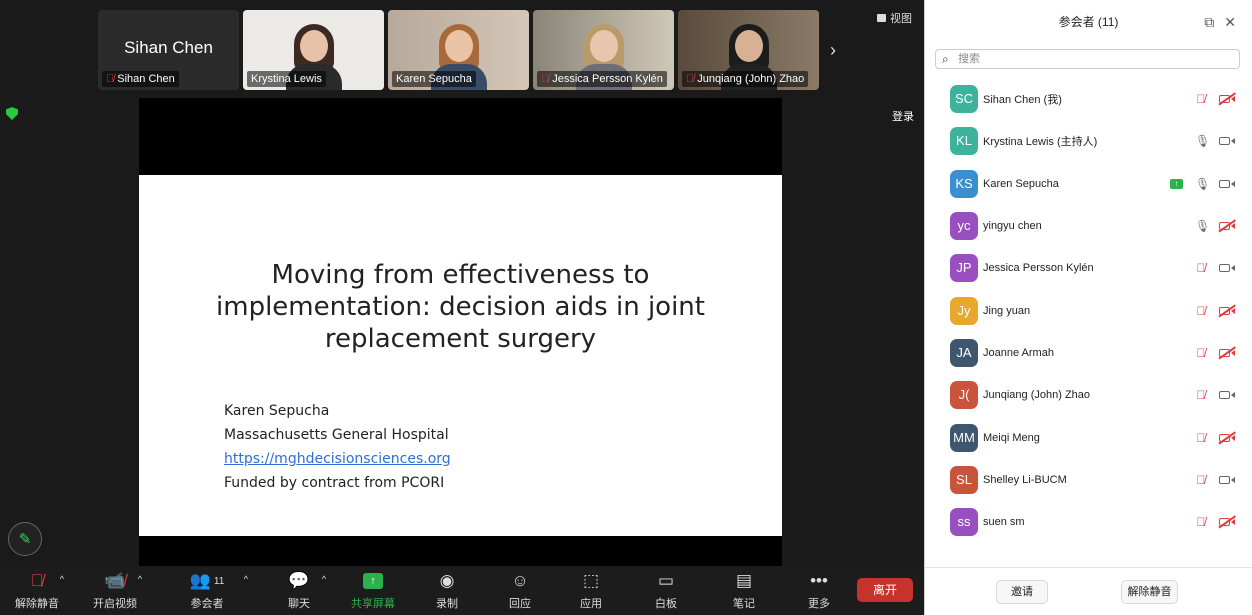  What do you see at coordinates (447, 580) in the screenshot?
I see `record-icon: ◉` at bounding box center [447, 580].